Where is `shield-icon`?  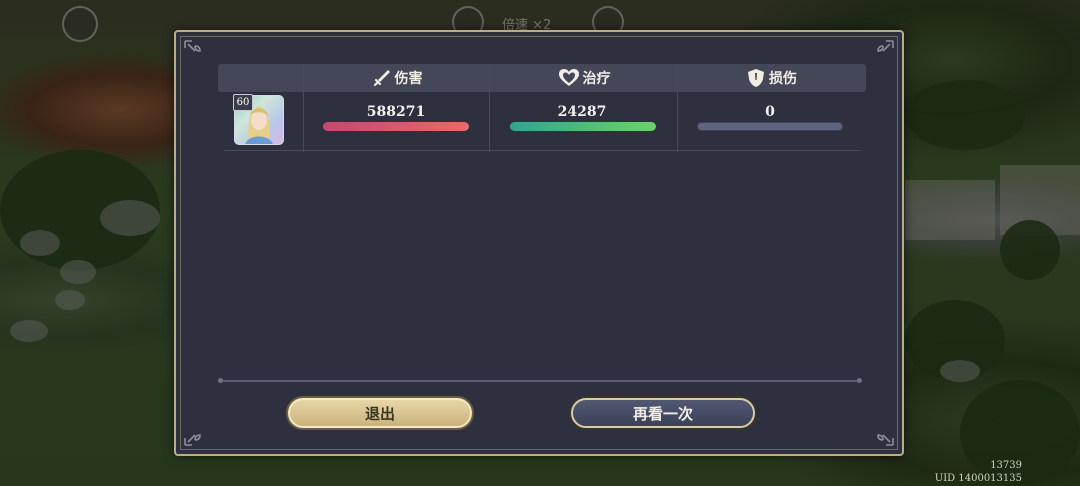 shield-icon is located at coordinates (756, 78).